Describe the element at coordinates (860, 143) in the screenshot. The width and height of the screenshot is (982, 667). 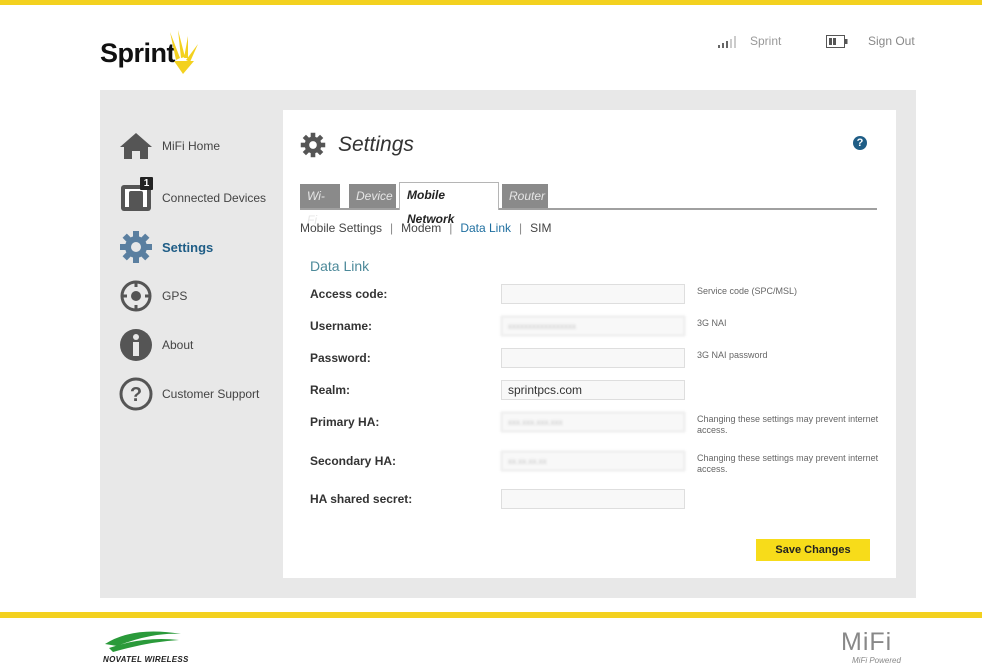
I see `help-icon: ?` at that location.